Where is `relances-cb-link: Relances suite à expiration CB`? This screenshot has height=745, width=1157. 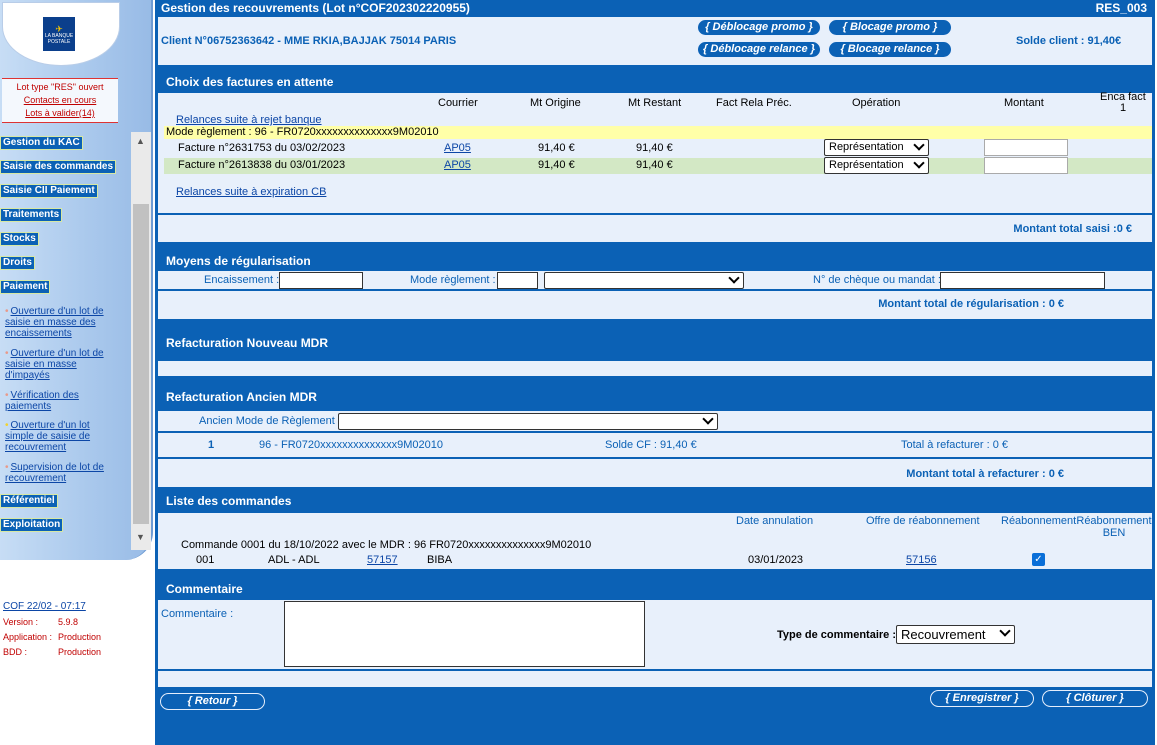 relances-cb-link: Relances suite à expiration CB is located at coordinates (251, 192).